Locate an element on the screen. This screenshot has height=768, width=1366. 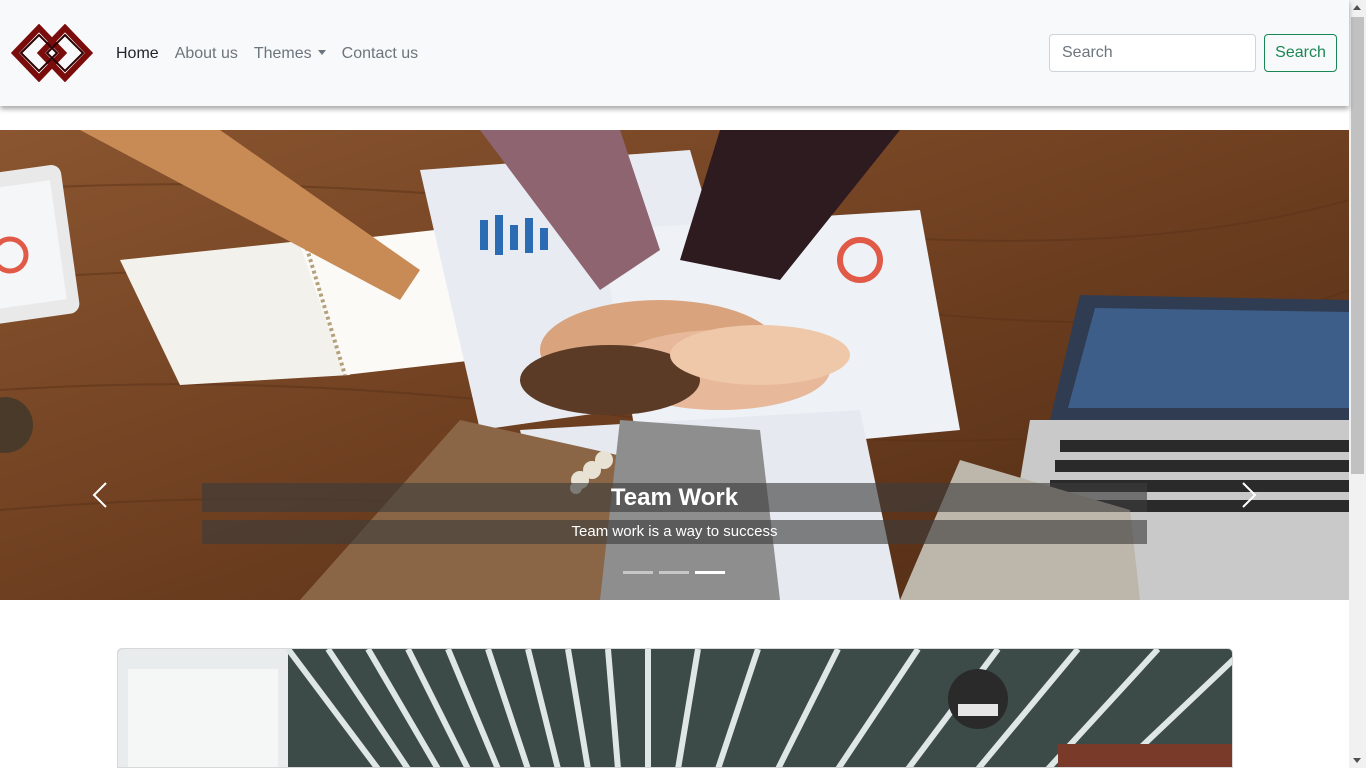
nav-home-link: Home is located at coordinates (137, 54).